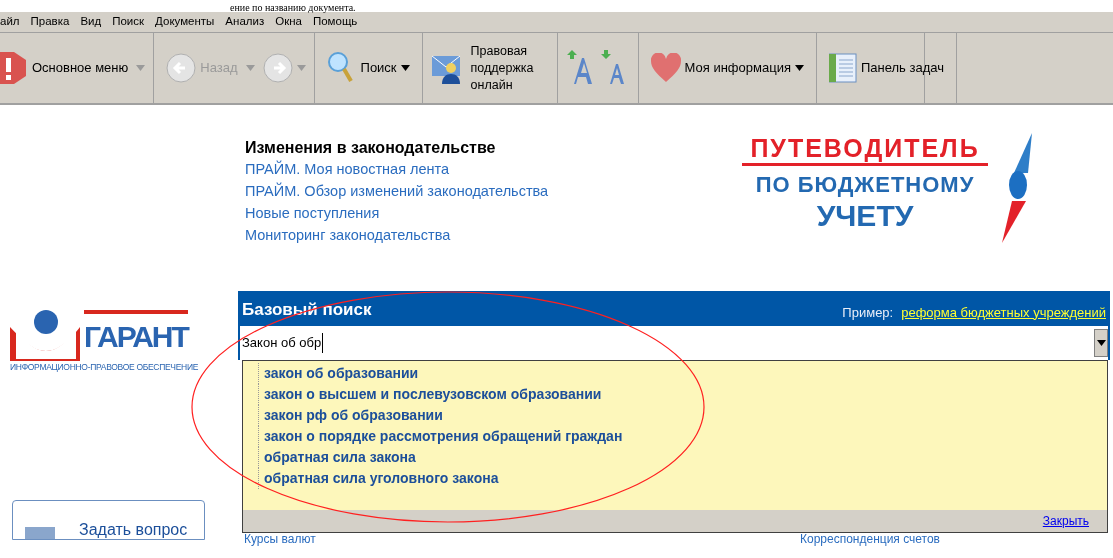  I want to click on legal-support-button: Правовая поддержка онлайн, so click(509, 68).